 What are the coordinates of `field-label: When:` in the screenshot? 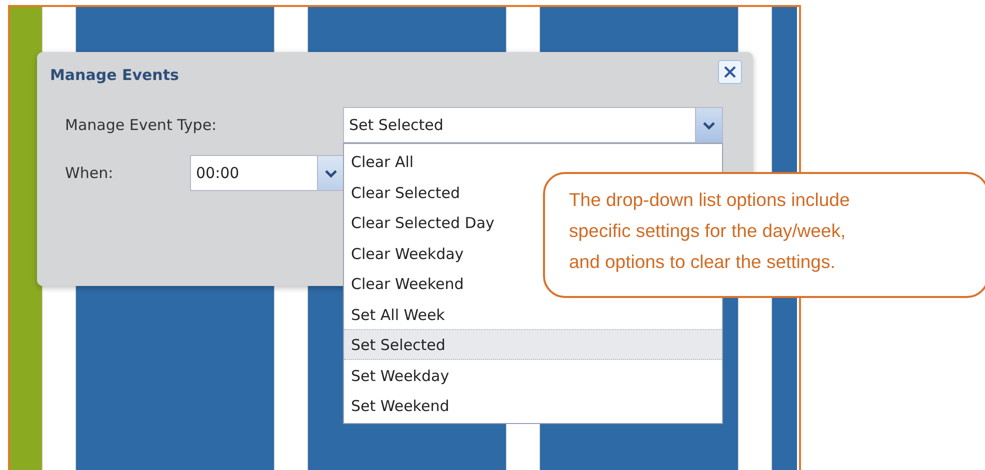 It's located at (89, 173).